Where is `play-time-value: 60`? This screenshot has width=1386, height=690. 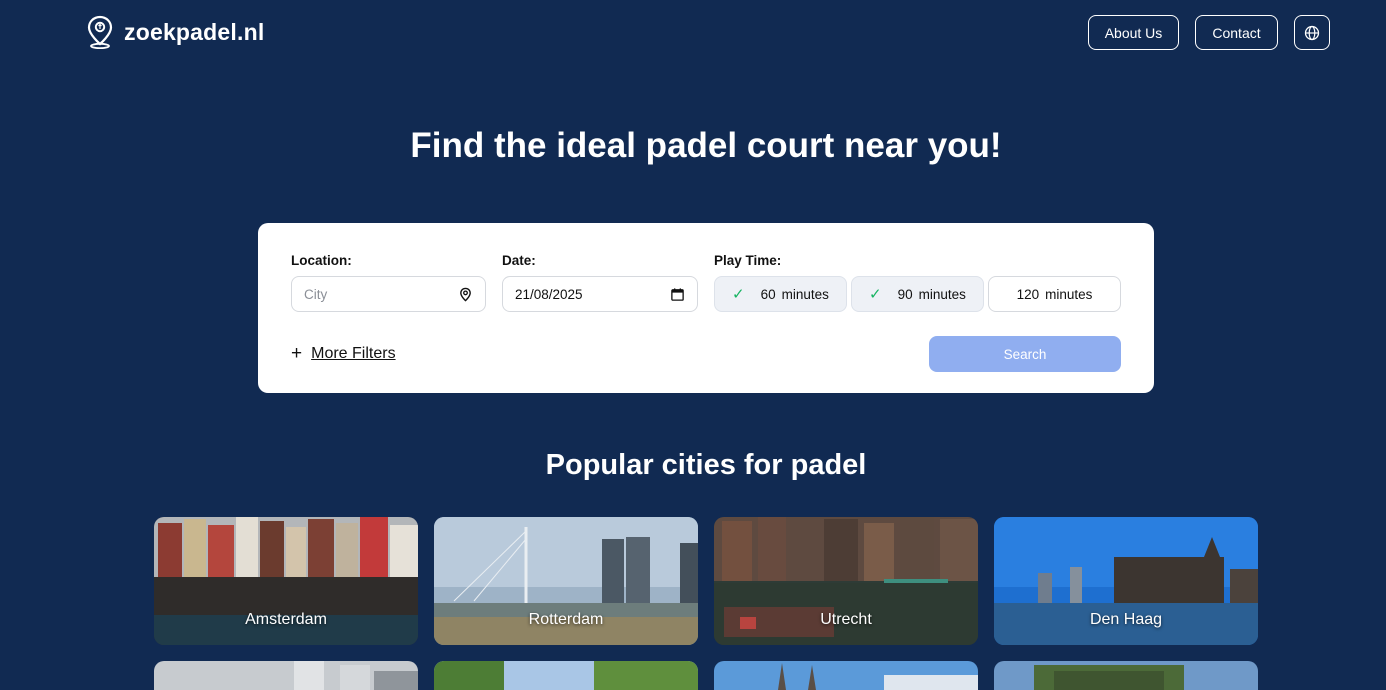
play-time-value: 60 is located at coordinates (768, 294).